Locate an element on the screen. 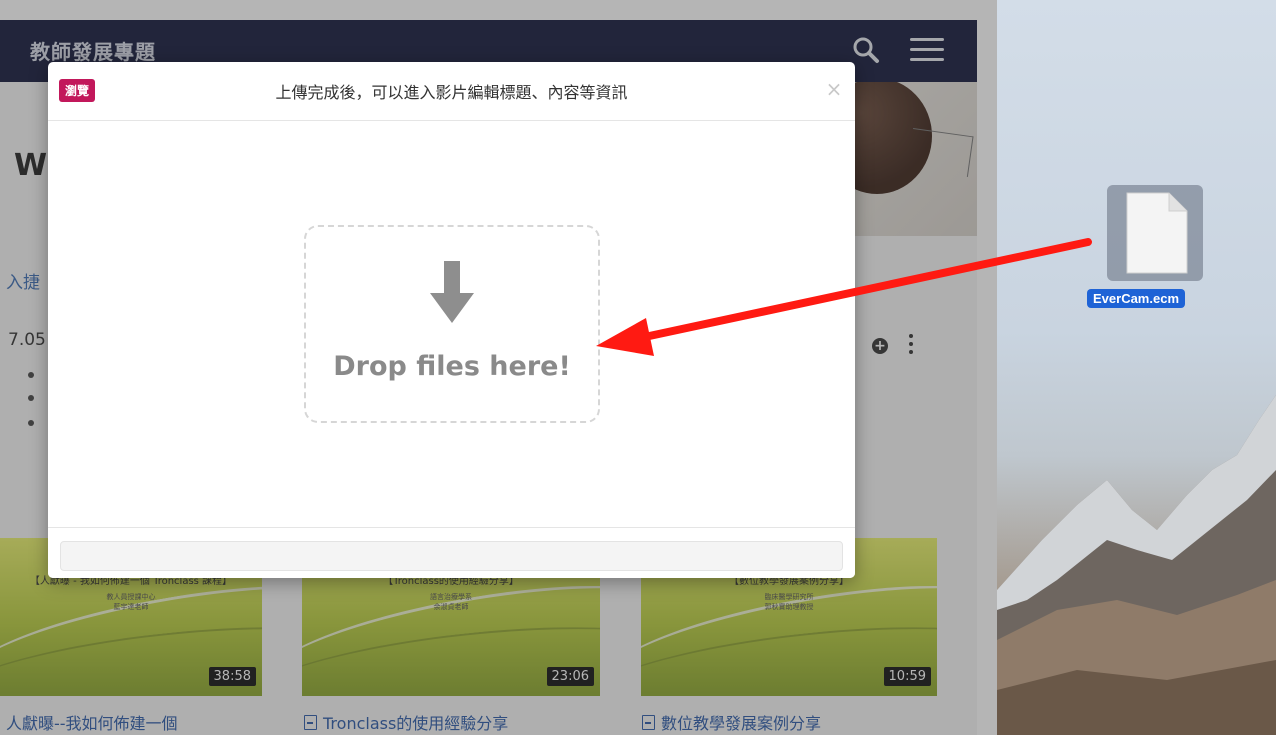  mountain-scenery is located at coordinates (1136, 565).